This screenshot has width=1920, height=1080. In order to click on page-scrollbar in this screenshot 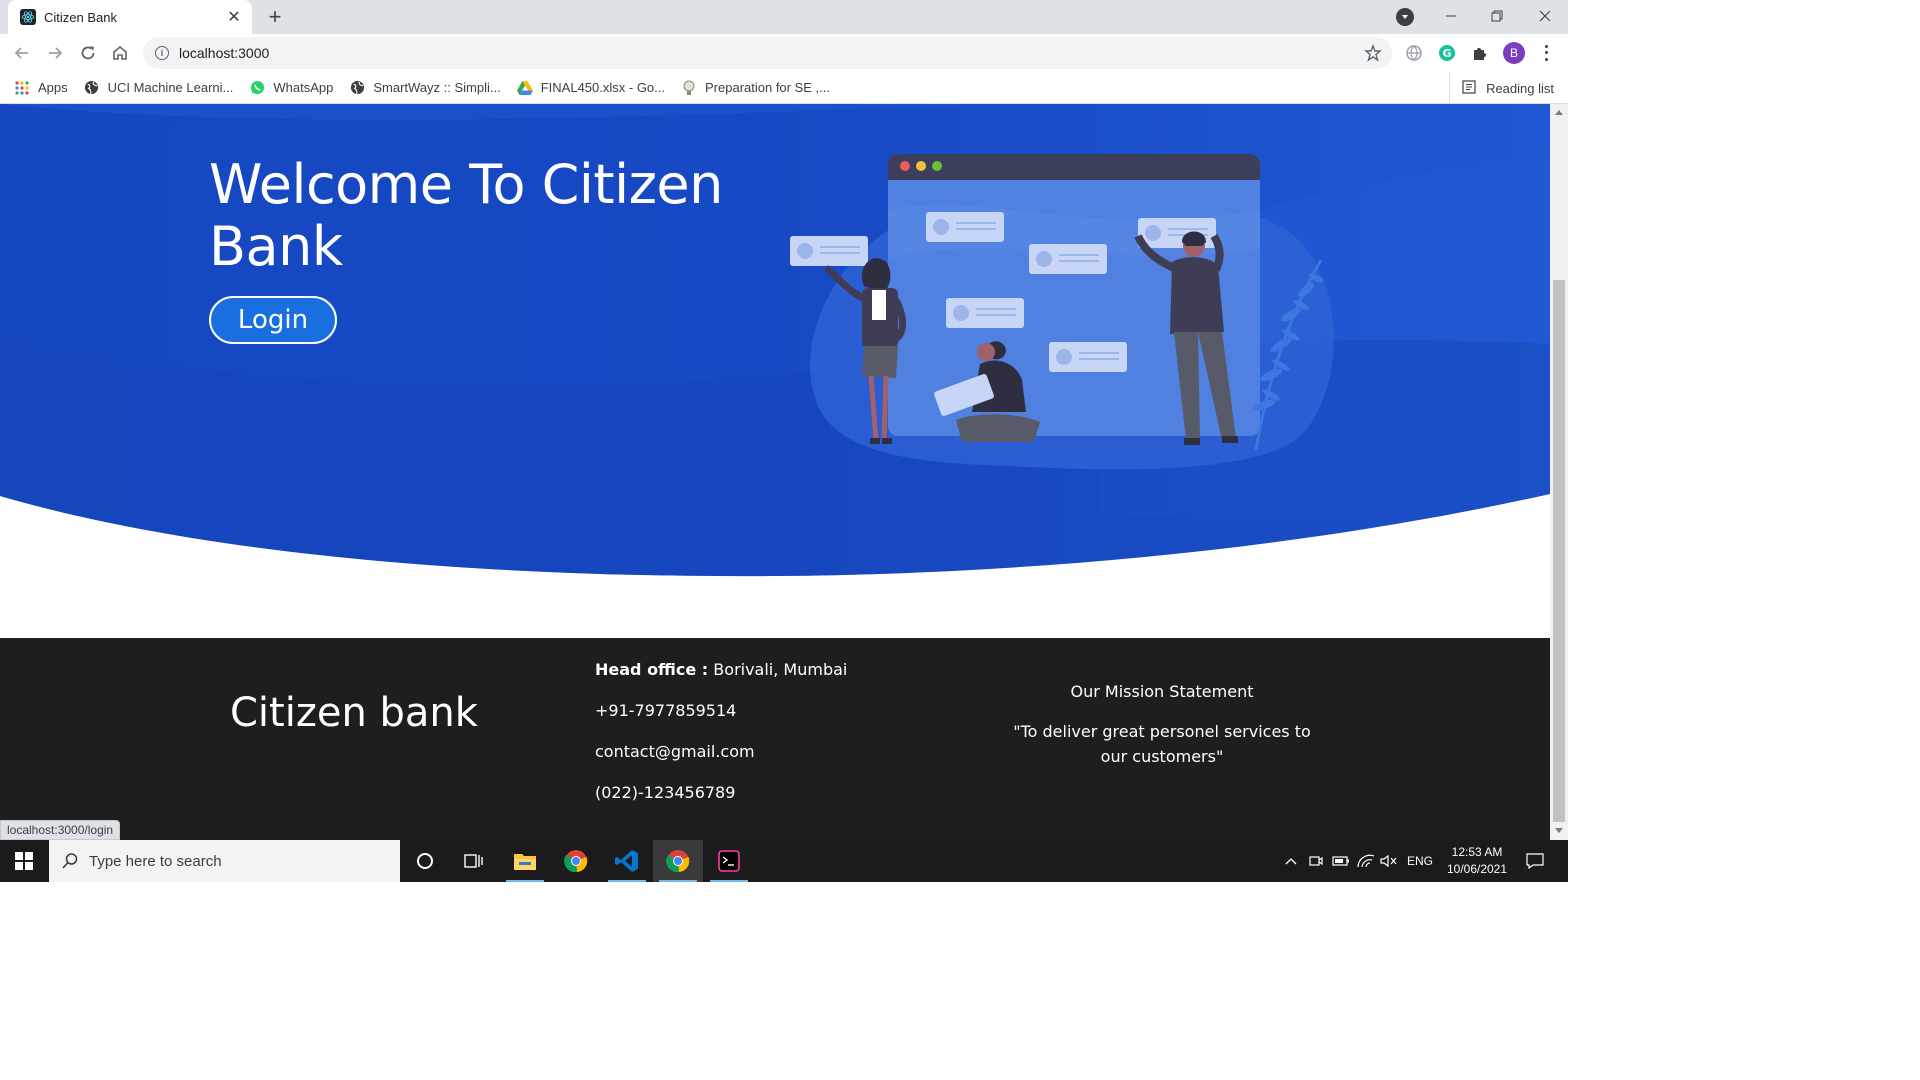, I will do `click(1559, 472)`.